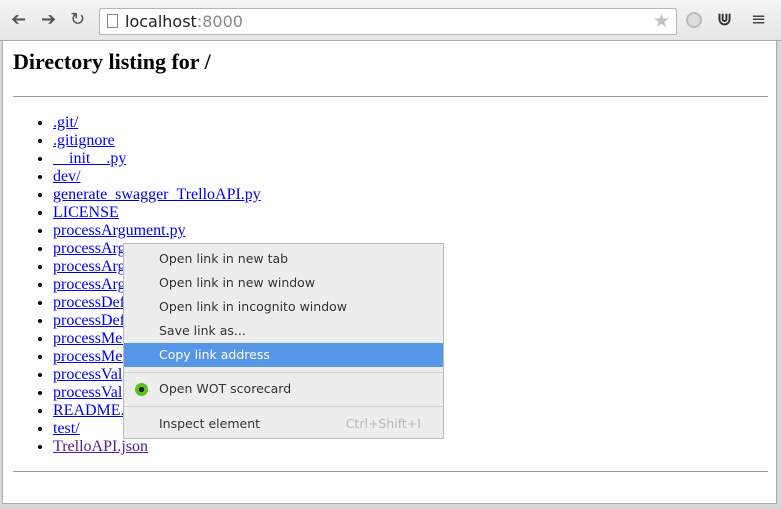 The image size is (781, 509). What do you see at coordinates (157, 159) in the screenshot?
I see `list-item: __init__.py` at bounding box center [157, 159].